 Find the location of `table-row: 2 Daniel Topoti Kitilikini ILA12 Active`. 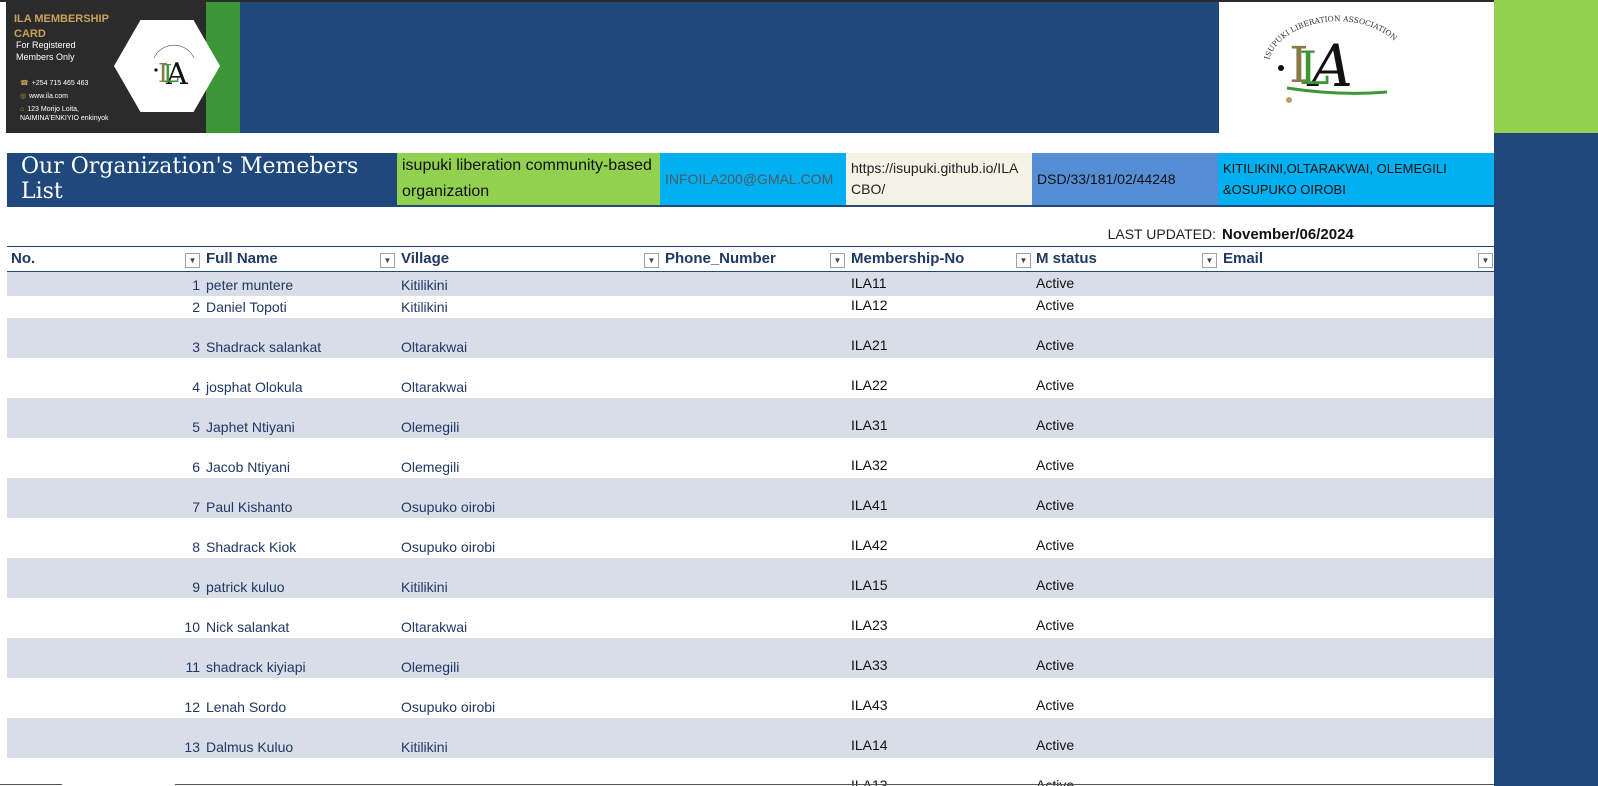

table-row: 2 Daniel Topoti Kitilikini ILA12 Active is located at coordinates (750, 307).